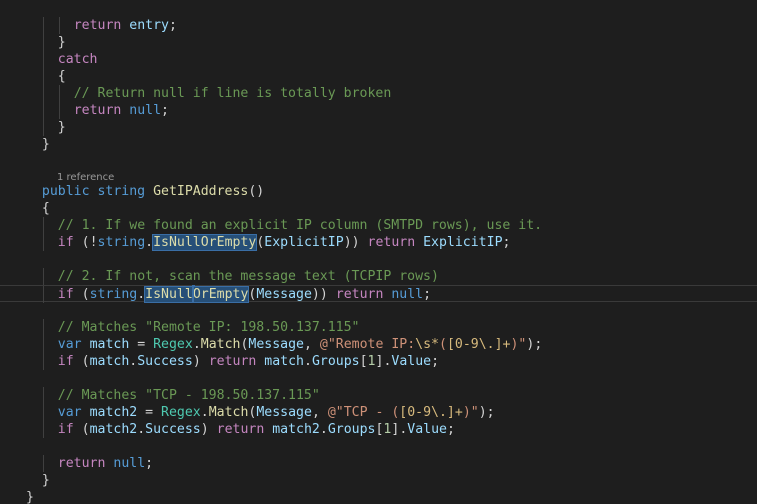 This screenshot has width=757, height=504. I want to click on code-text: catch, so click(78, 59).